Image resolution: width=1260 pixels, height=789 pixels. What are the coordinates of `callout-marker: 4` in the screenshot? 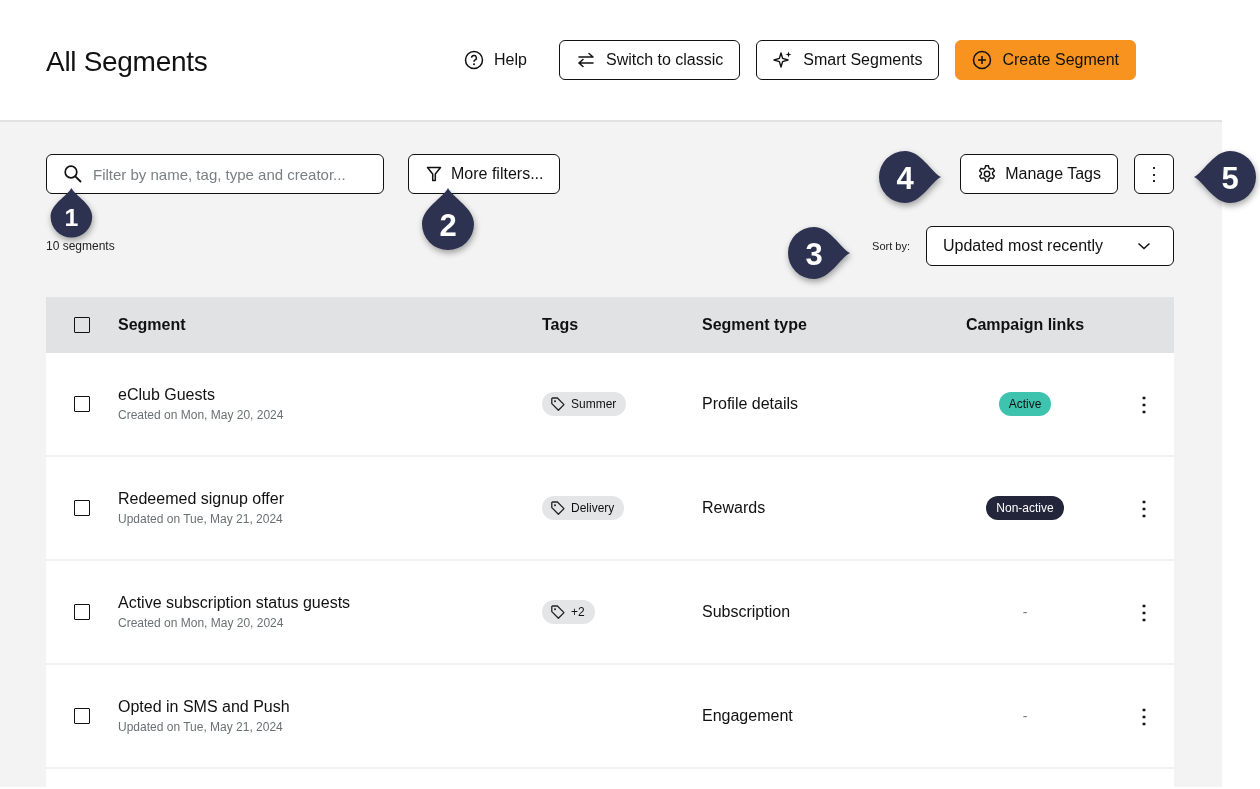 It's located at (910, 177).